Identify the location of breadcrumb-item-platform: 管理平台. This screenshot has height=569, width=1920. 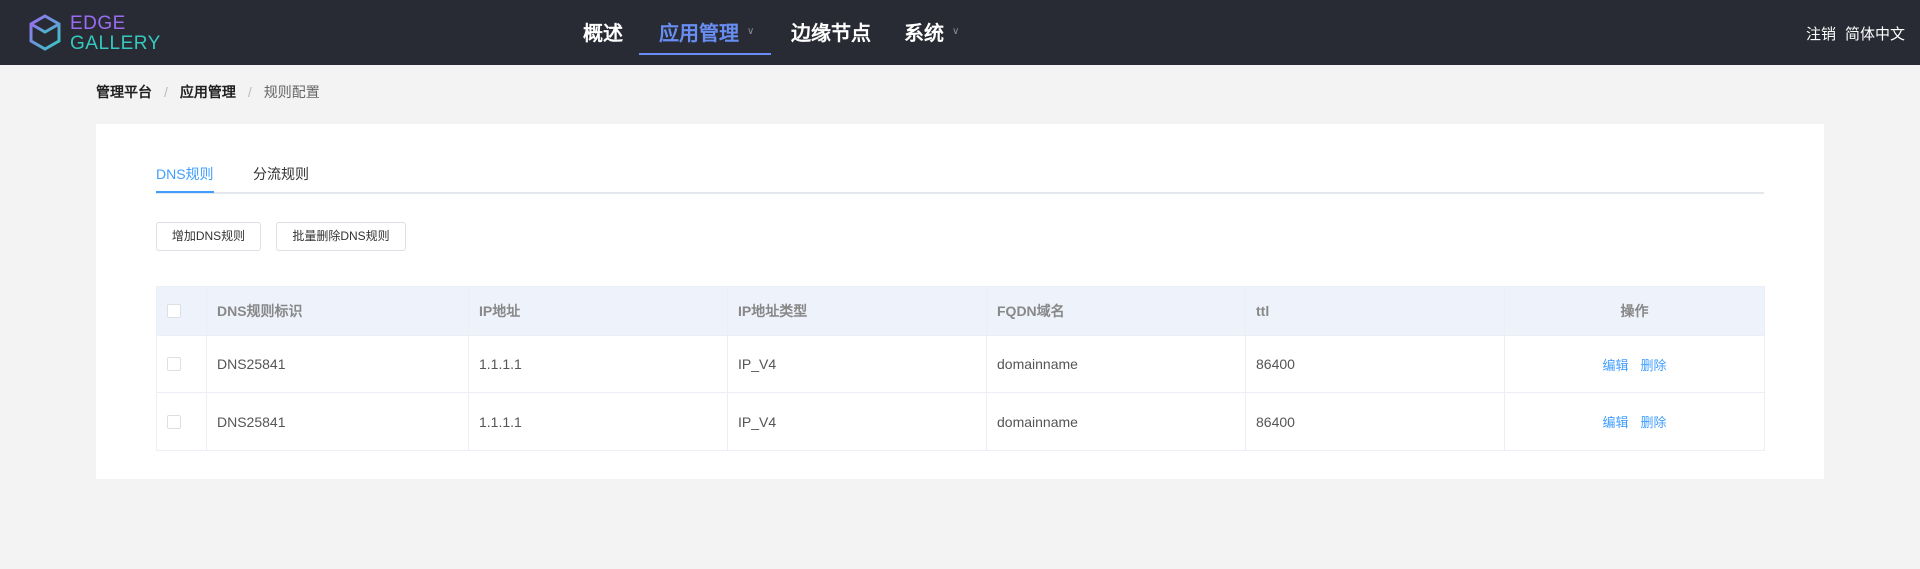
(124, 92).